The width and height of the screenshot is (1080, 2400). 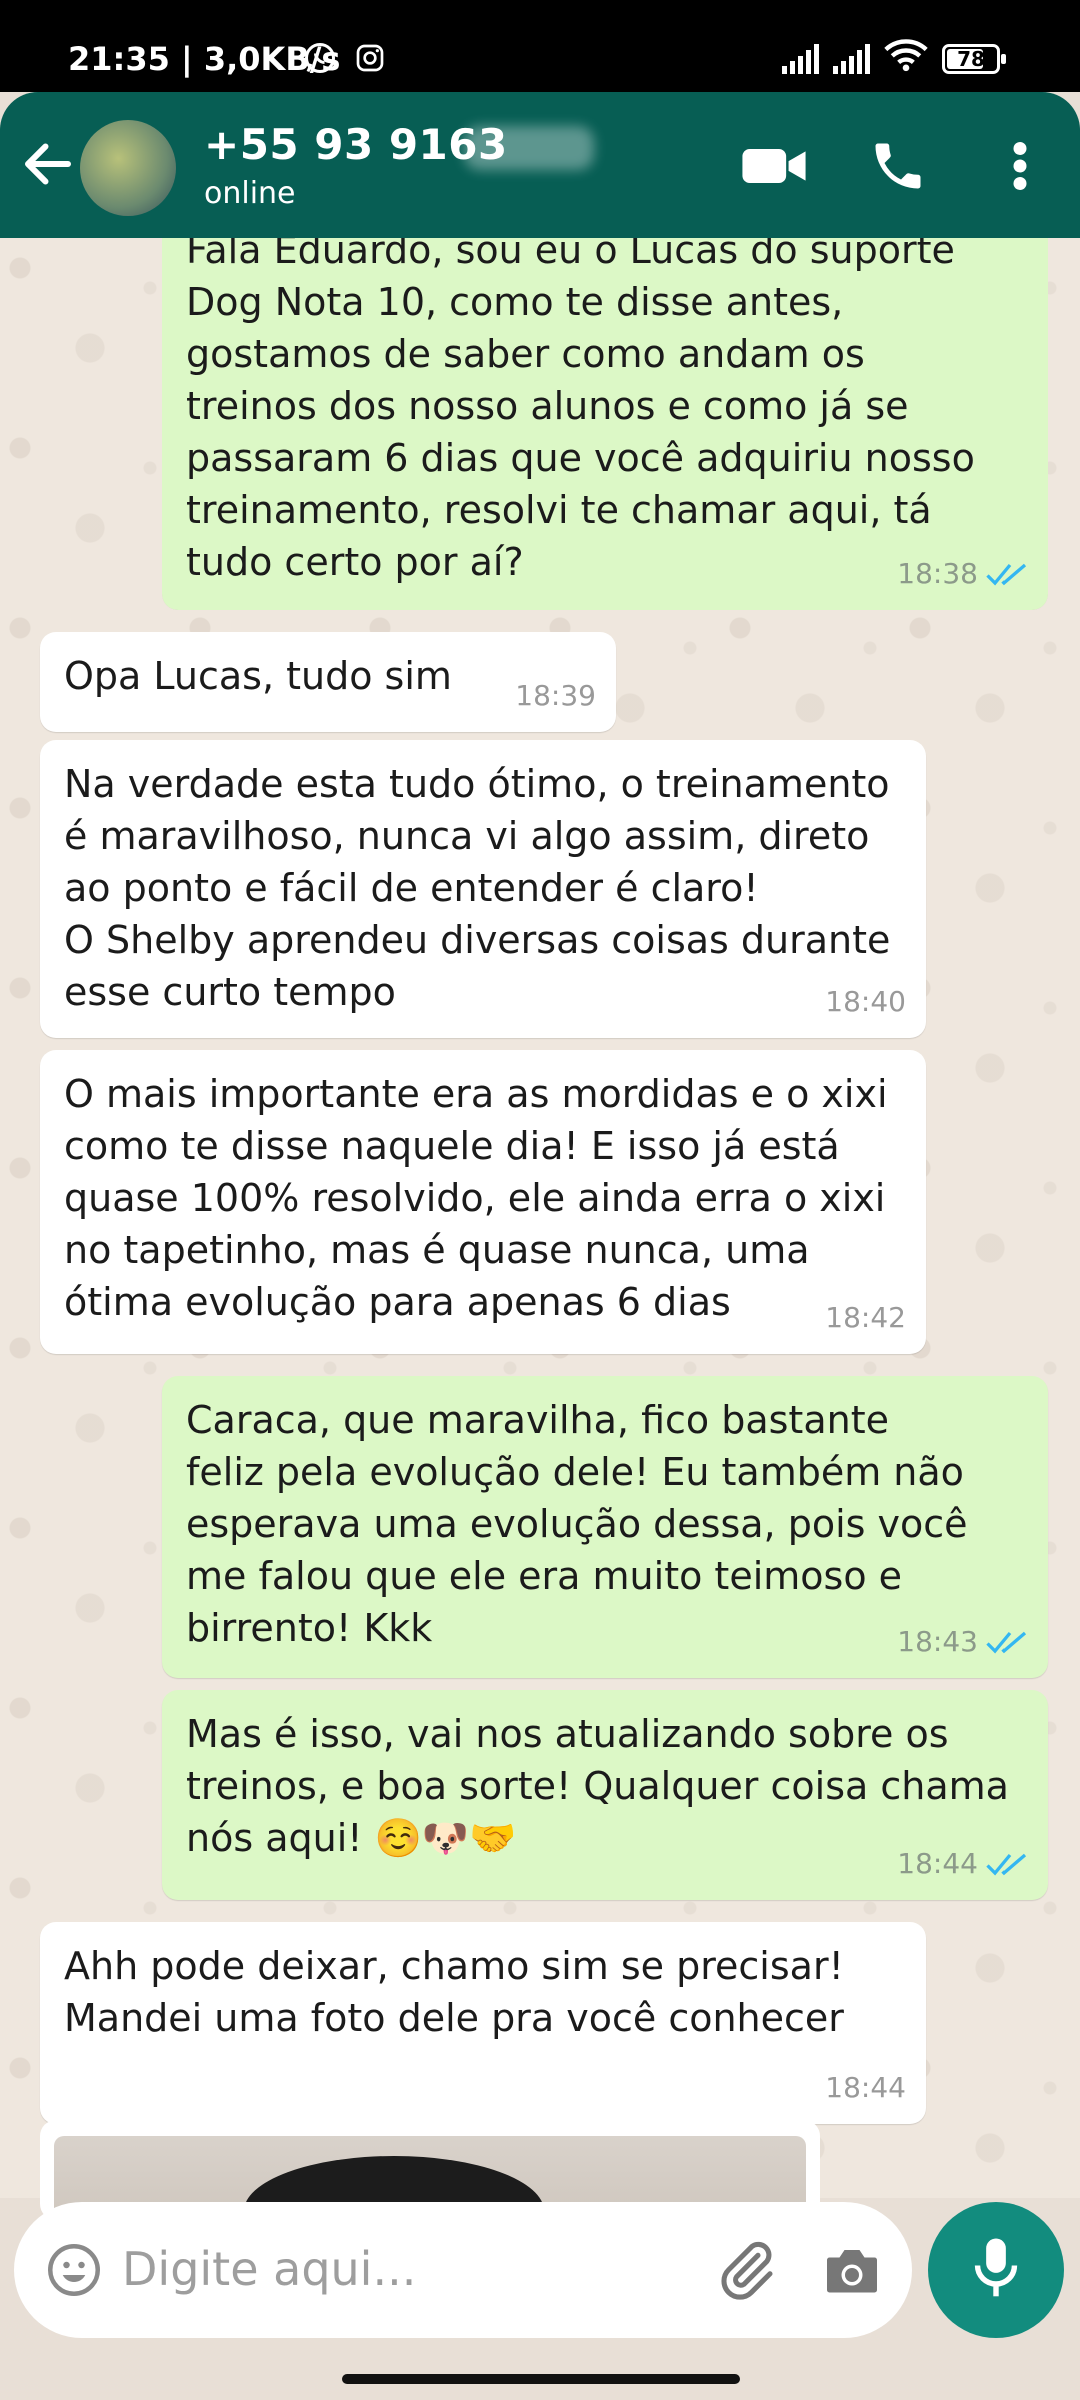 What do you see at coordinates (258, 676) in the screenshot?
I see `message-text: Opa Lucas, tudo sim` at bounding box center [258, 676].